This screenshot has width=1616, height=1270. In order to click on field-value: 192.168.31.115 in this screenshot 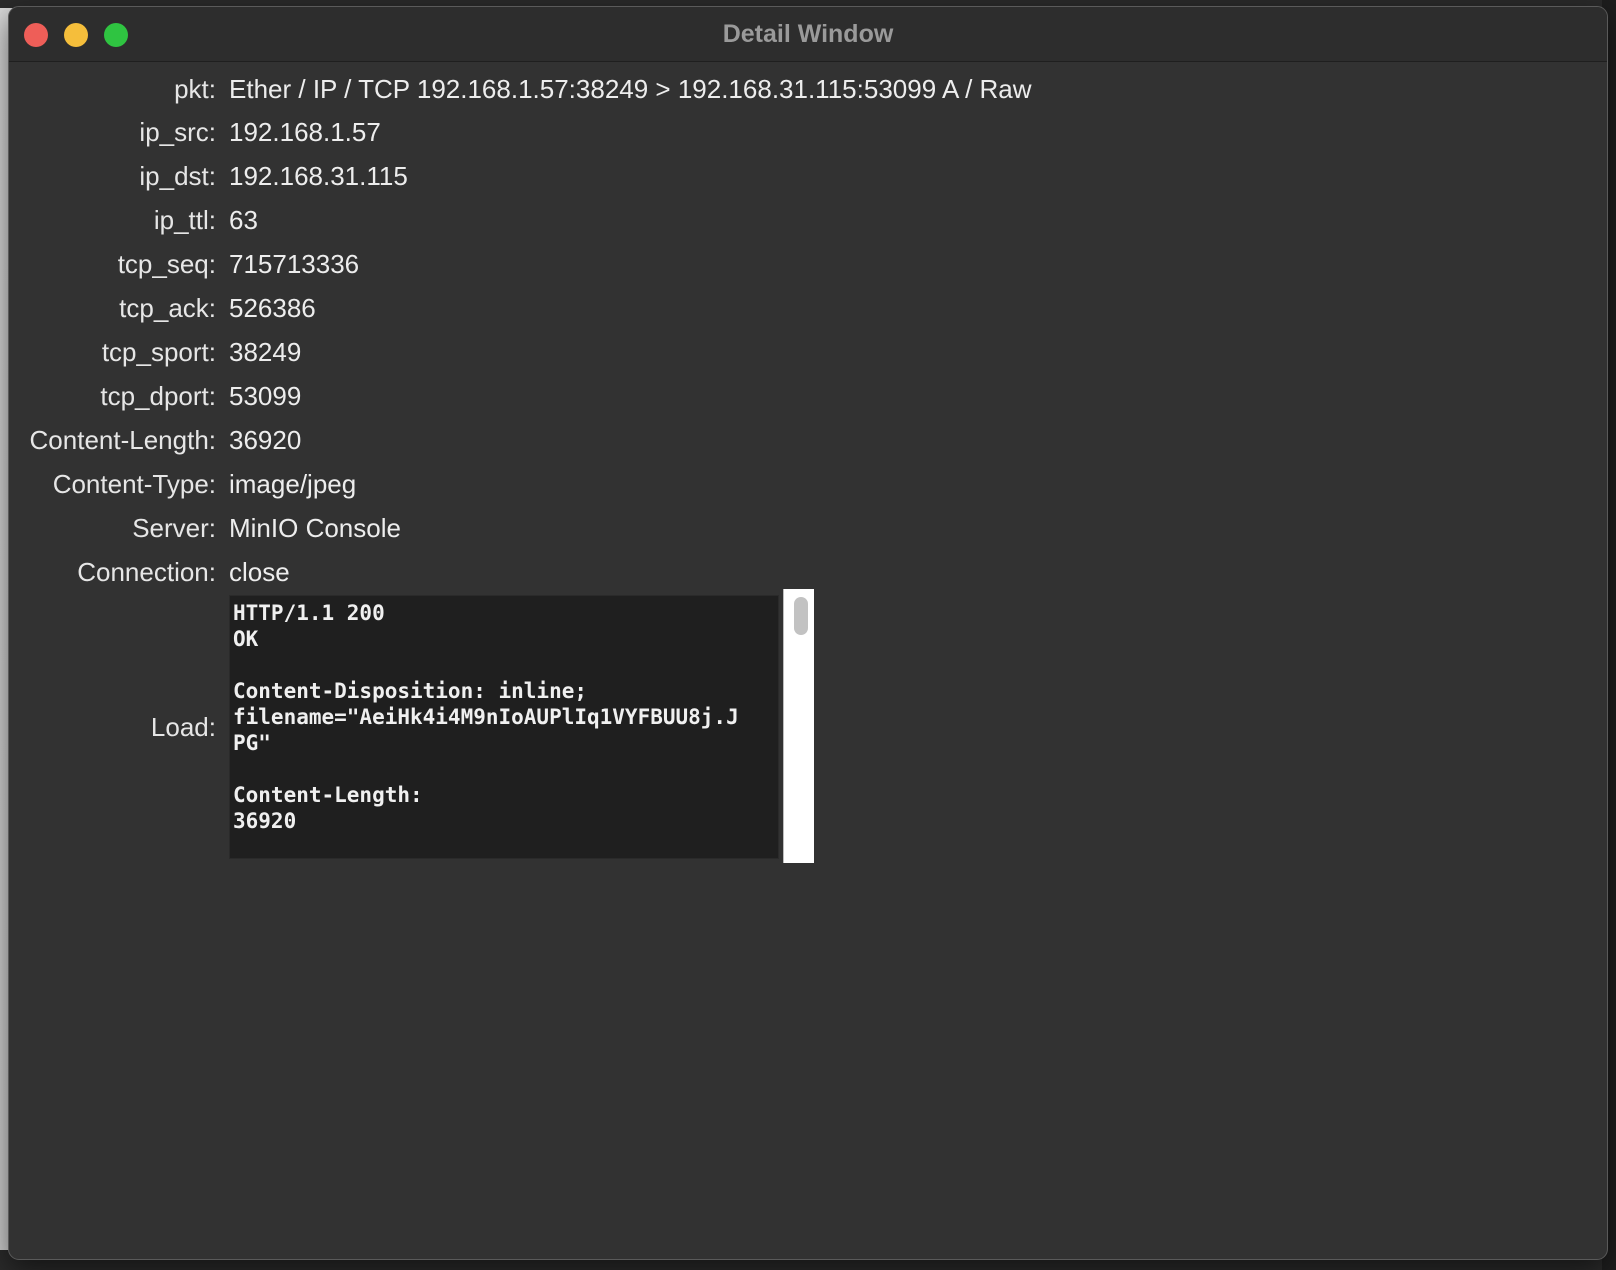, I will do `click(318, 176)`.